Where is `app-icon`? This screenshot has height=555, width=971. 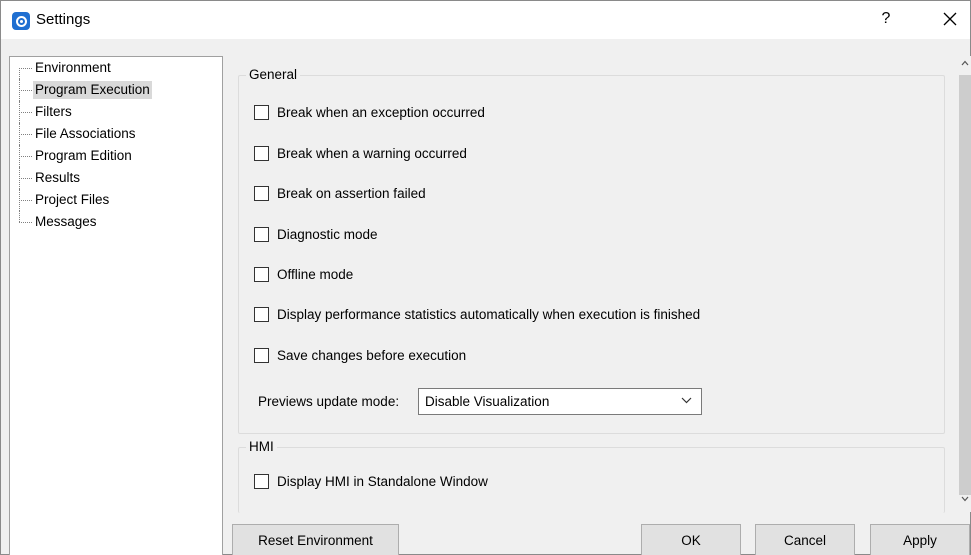 app-icon is located at coordinates (21, 21).